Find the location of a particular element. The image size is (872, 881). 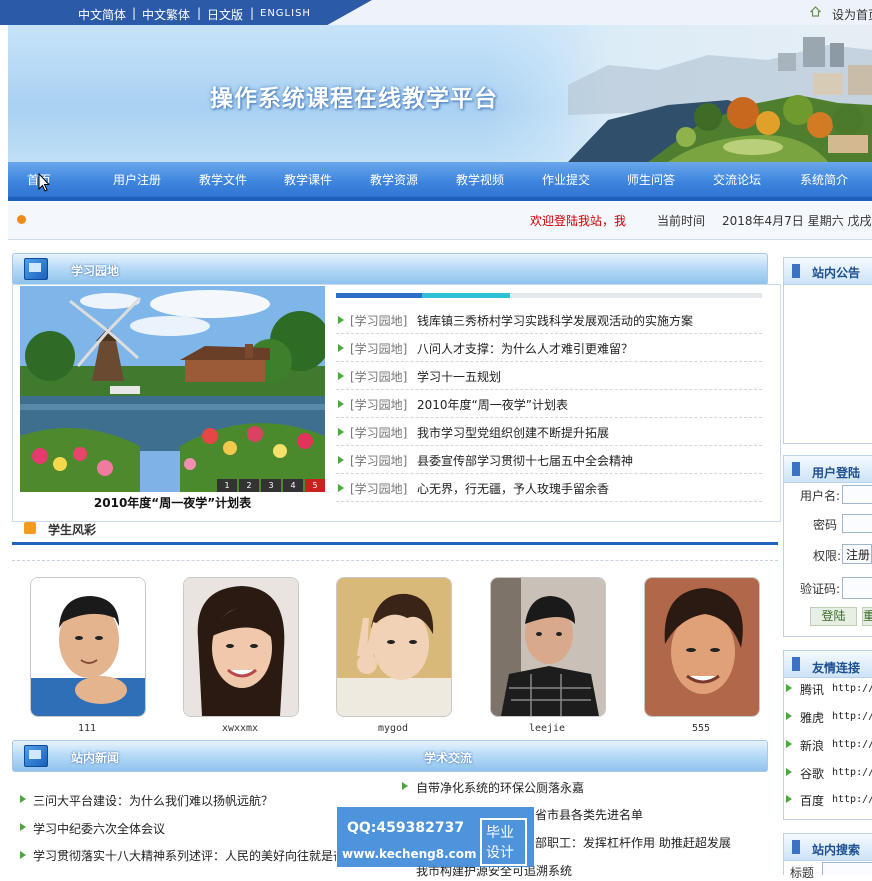

academic-link: 自带净化系统的环保公厕落永嘉 is located at coordinates (500, 787).